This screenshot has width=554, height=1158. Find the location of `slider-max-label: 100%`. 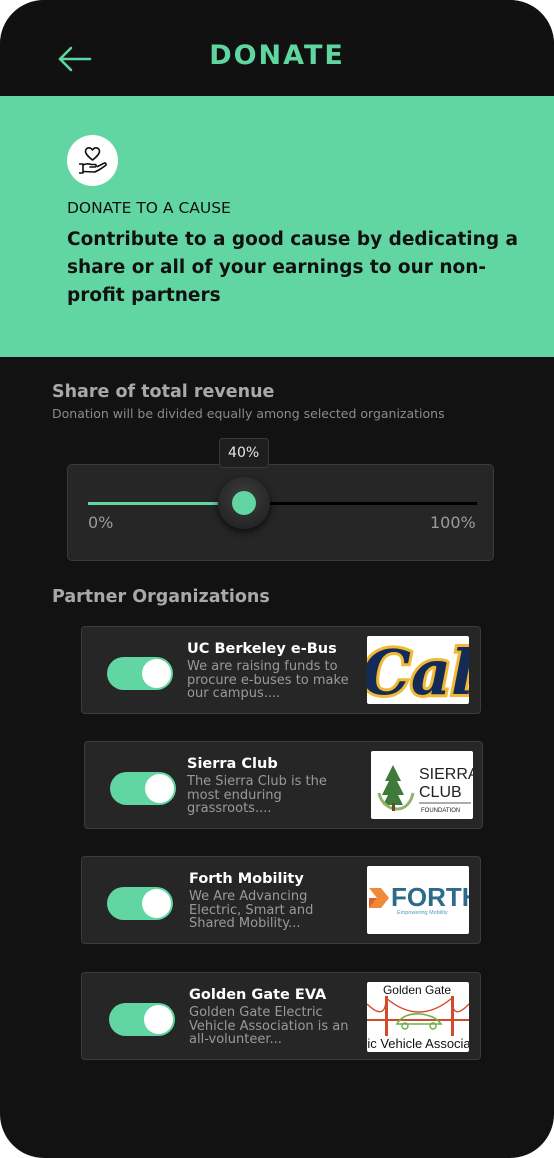

slider-max-label: 100% is located at coordinates (453, 522).